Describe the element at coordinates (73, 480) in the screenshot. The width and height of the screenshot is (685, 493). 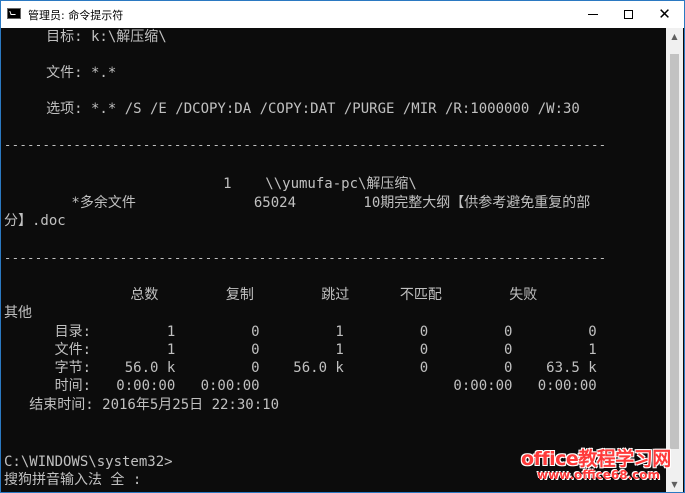
I see `ime-status-line: 搜狗拼音输入法 全 :` at that location.